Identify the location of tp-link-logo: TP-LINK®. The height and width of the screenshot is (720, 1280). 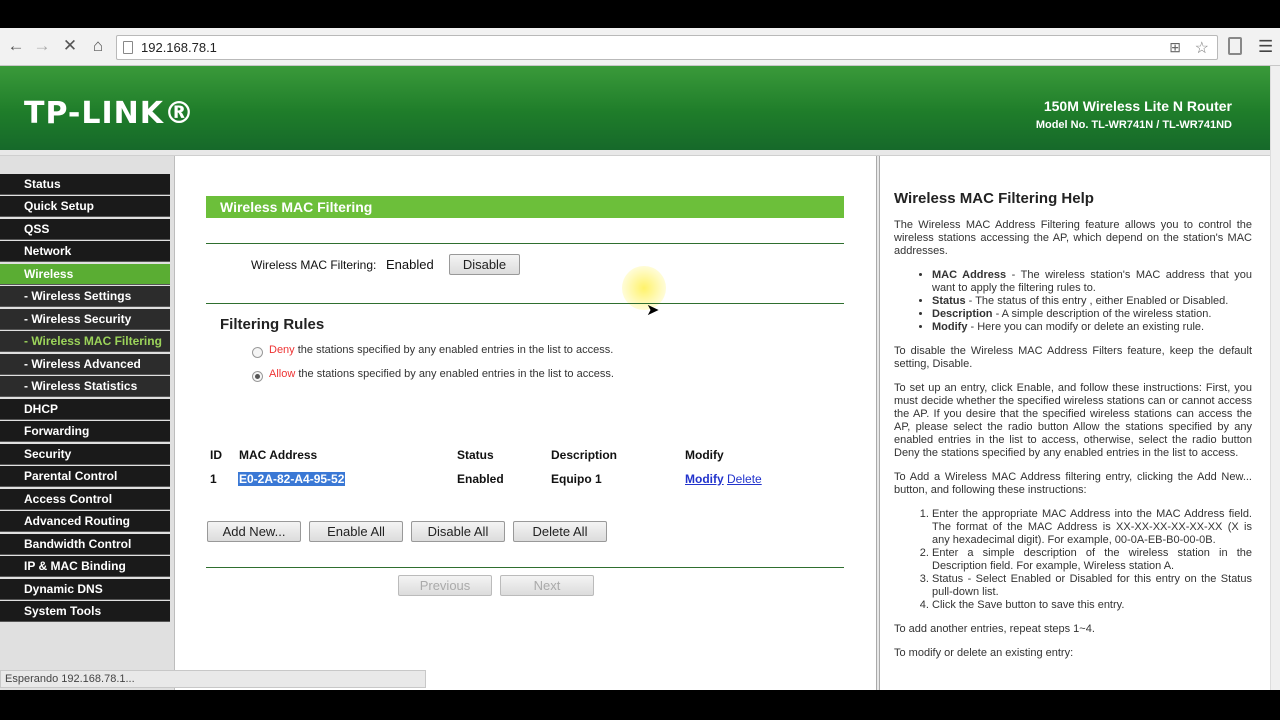
(110, 113).